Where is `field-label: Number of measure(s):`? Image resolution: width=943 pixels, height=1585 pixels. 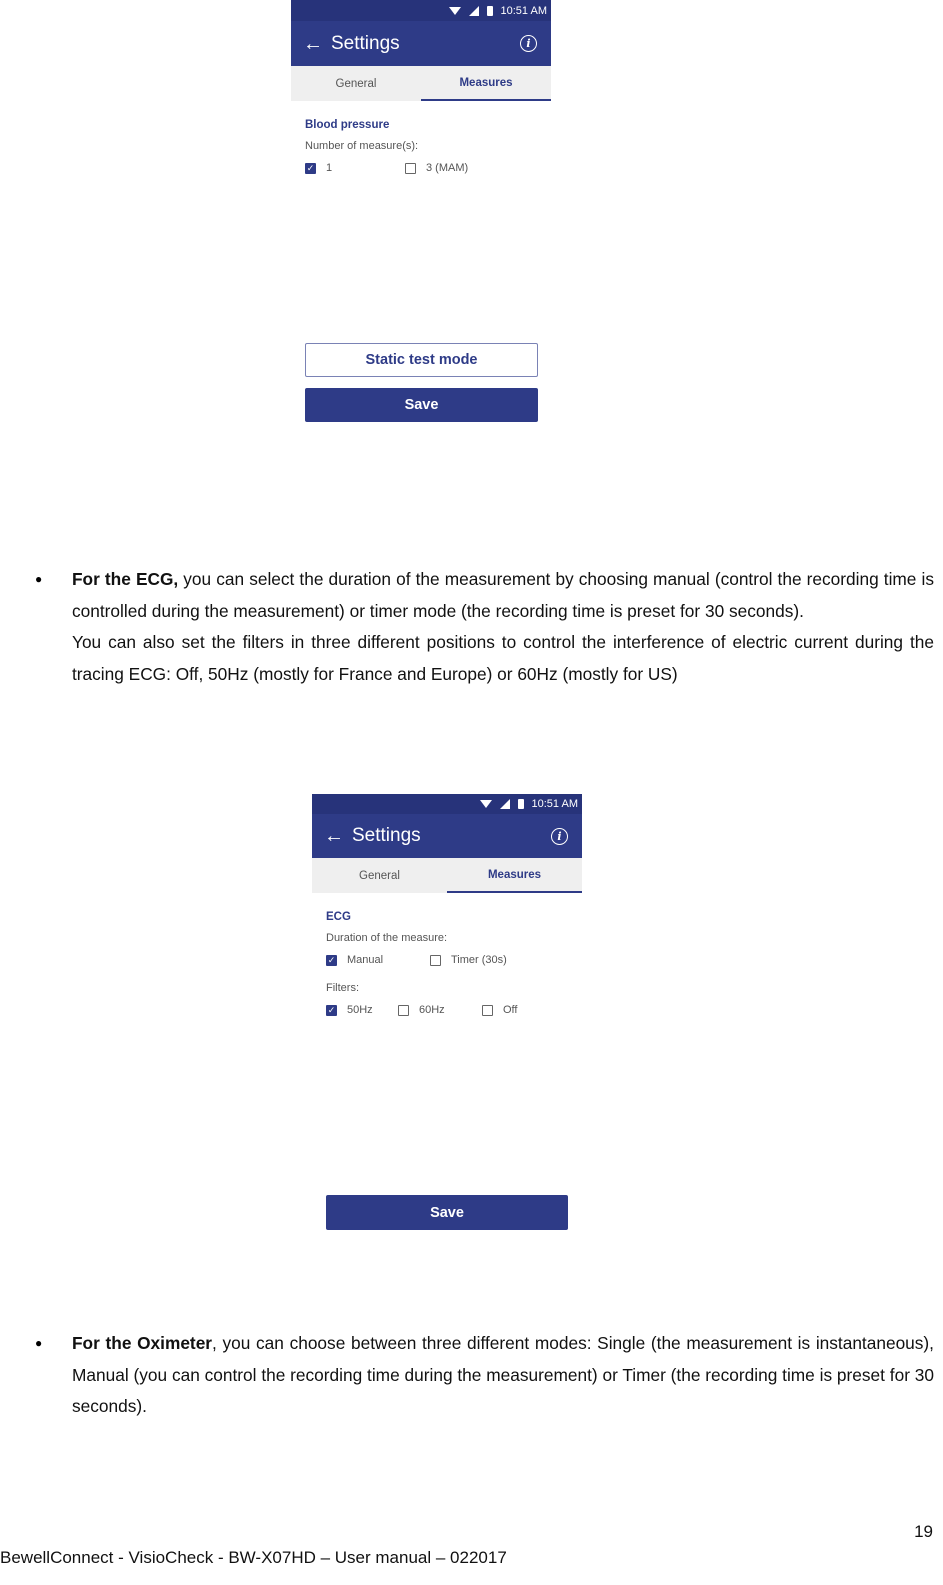
field-label: Number of measure(s): is located at coordinates (362, 146).